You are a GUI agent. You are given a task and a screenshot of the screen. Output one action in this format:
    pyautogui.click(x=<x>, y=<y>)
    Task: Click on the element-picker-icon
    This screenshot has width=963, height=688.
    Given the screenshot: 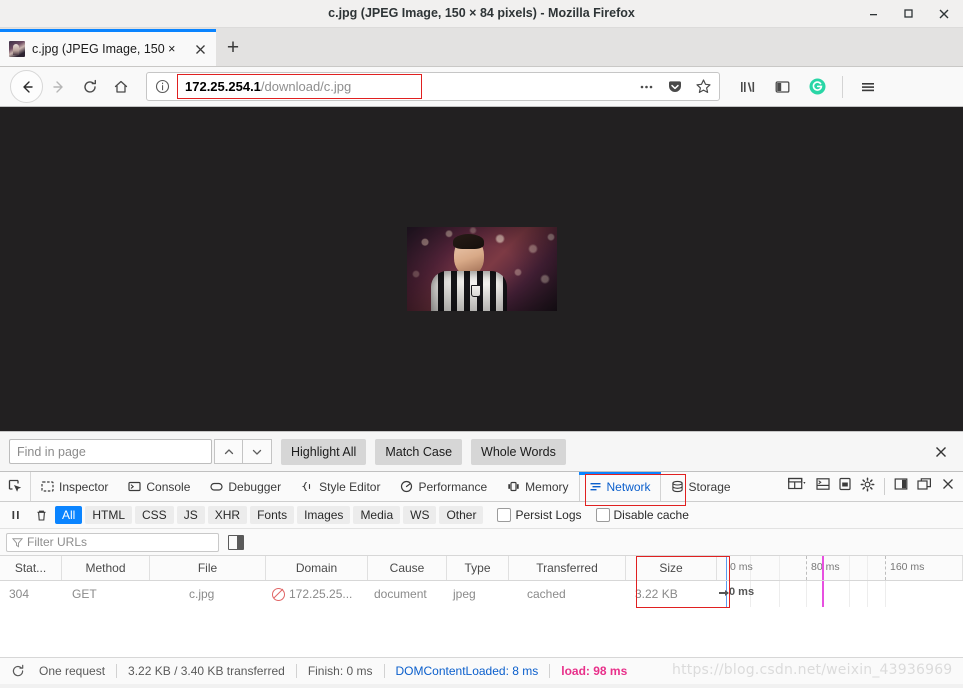 What is the action you would take?
    pyautogui.click(x=15, y=486)
    